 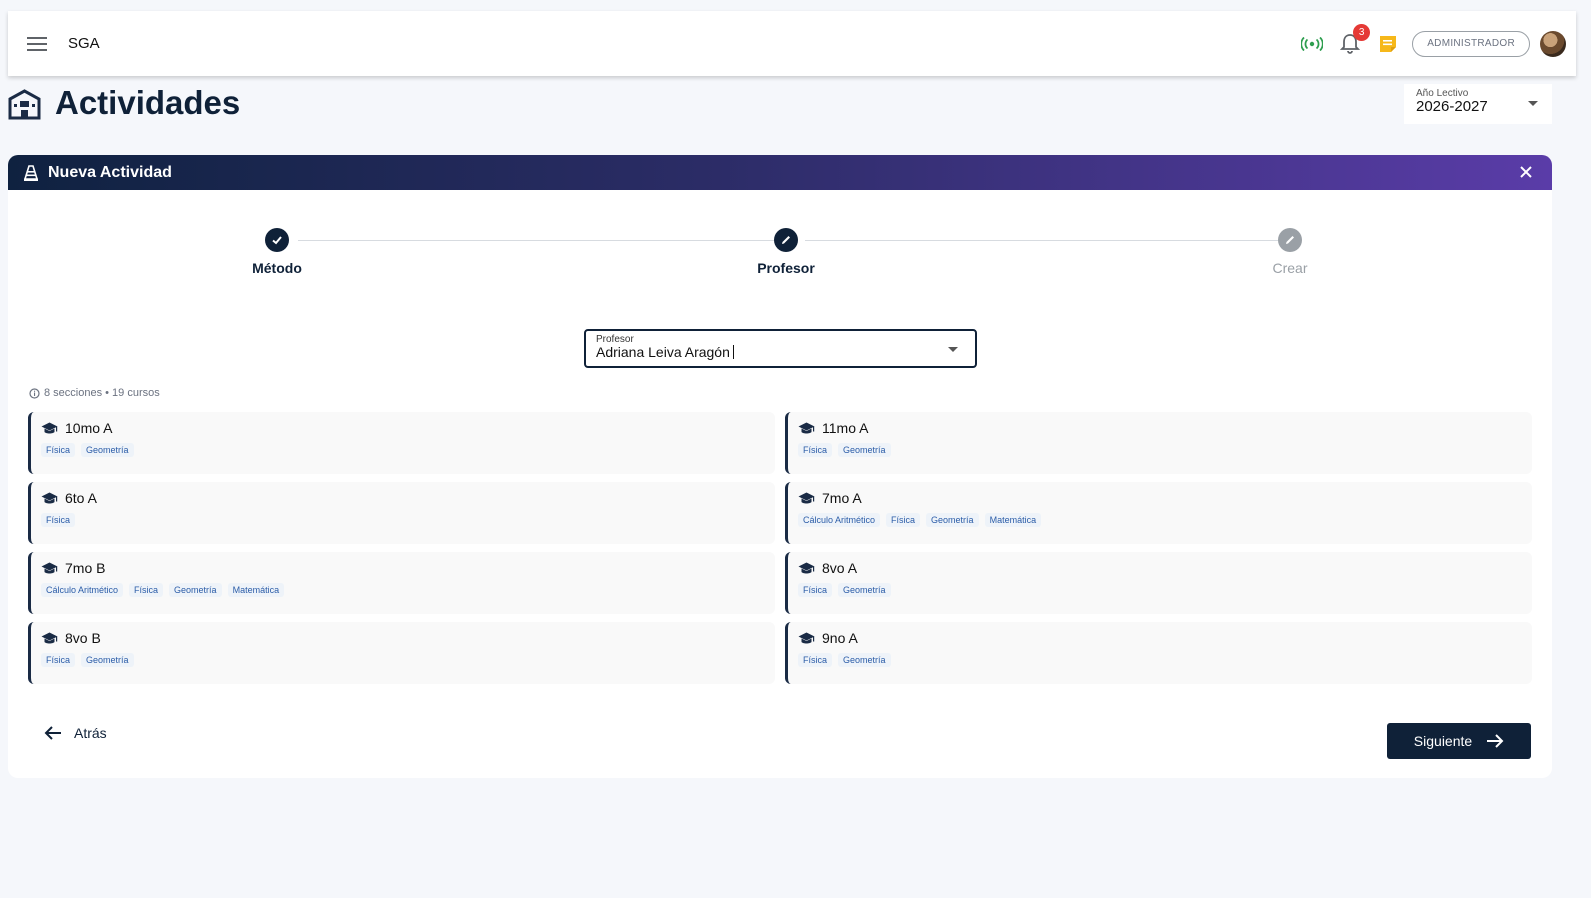 I want to click on step-label: Profesor, so click(x=786, y=268).